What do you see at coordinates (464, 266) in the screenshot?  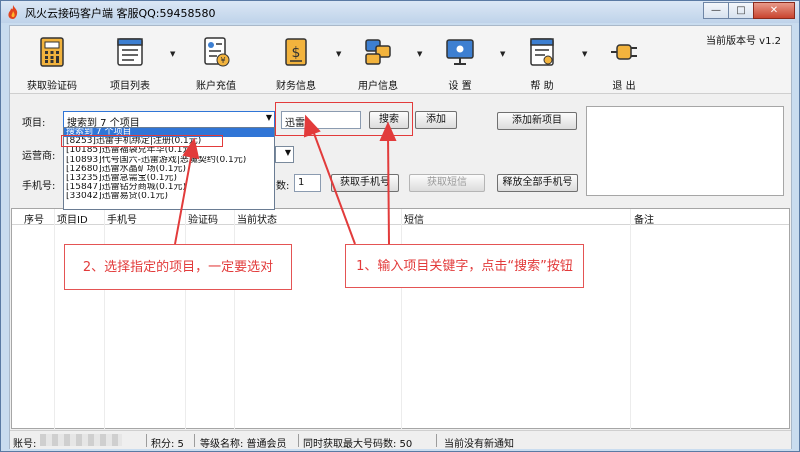 I see `annotation-step1: 1、输入项目关键字，点击“搜索”按钮` at bounding box center [464, 266].